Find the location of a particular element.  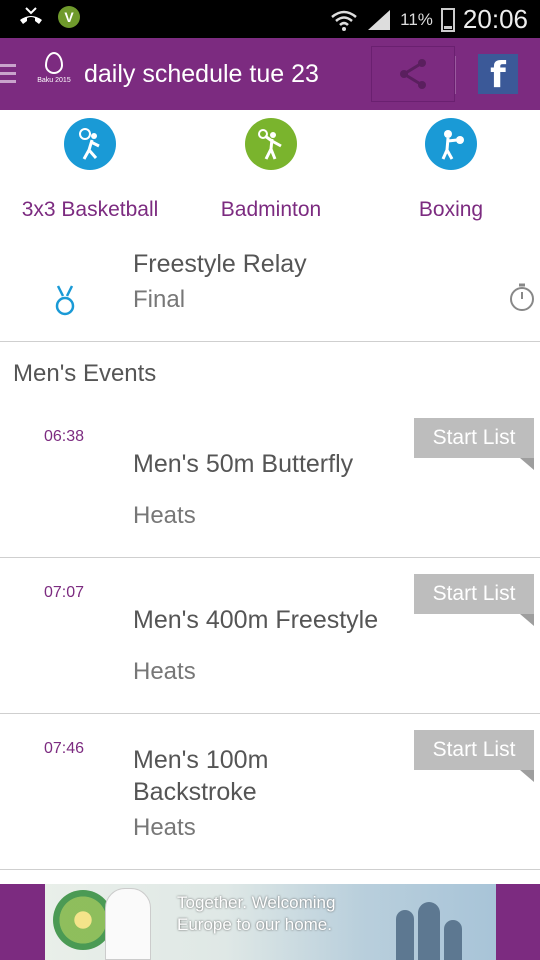

baku-2015-logo: Baku 2015 is located at coordinates (54, 74).